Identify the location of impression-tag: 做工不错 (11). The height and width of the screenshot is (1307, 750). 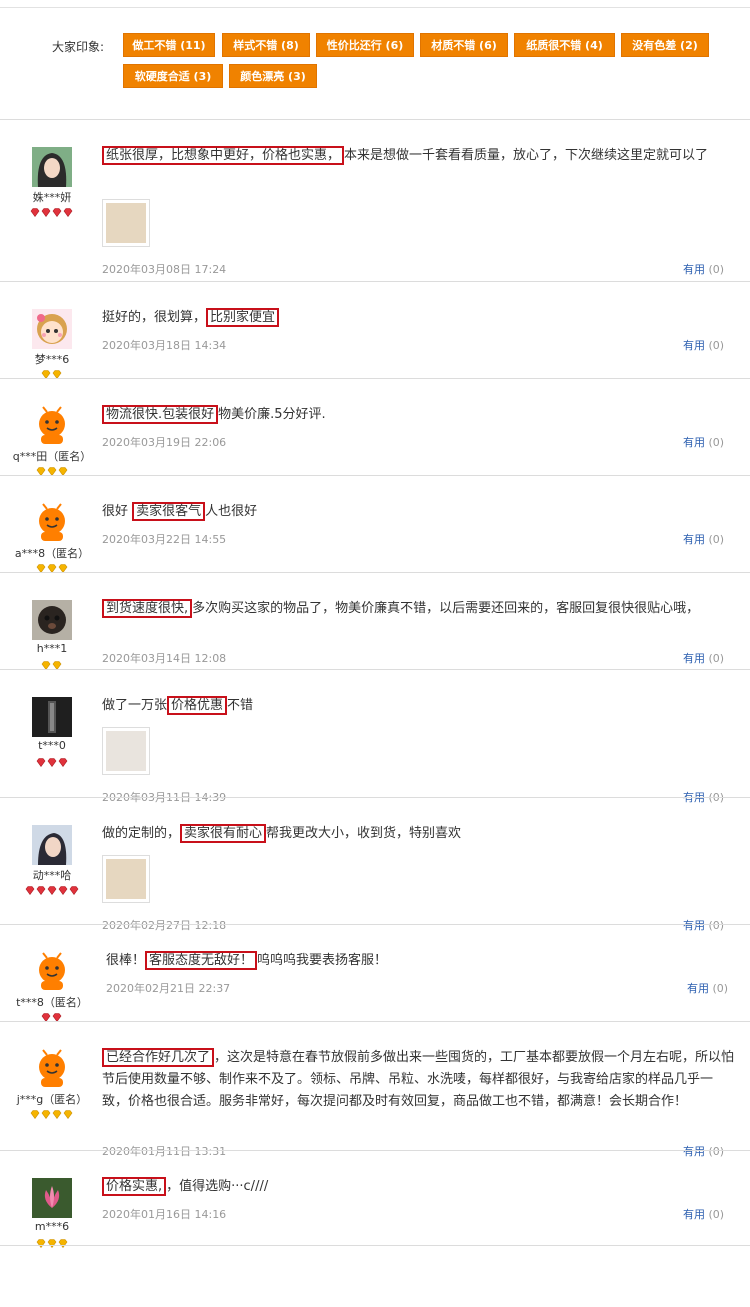
(169, 45).